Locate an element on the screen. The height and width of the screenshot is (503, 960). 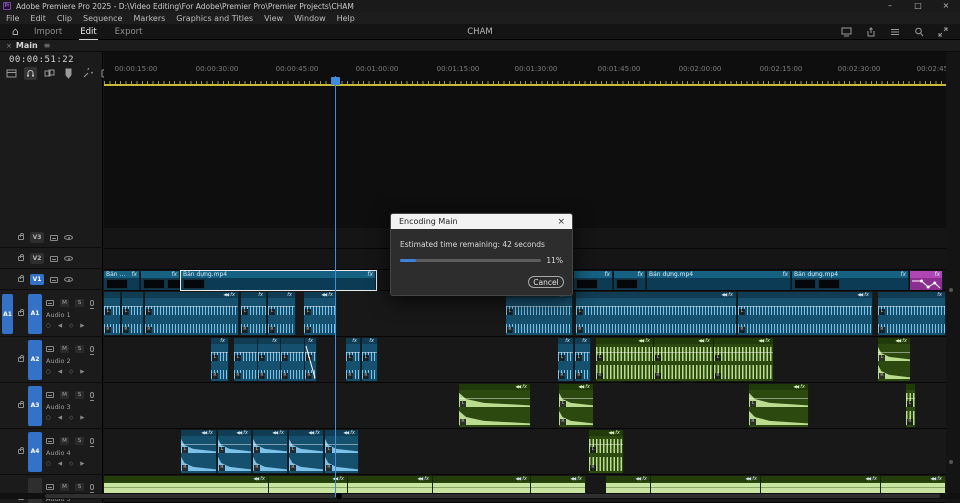
fullscreen-icon is located at coordinates (943, 32).